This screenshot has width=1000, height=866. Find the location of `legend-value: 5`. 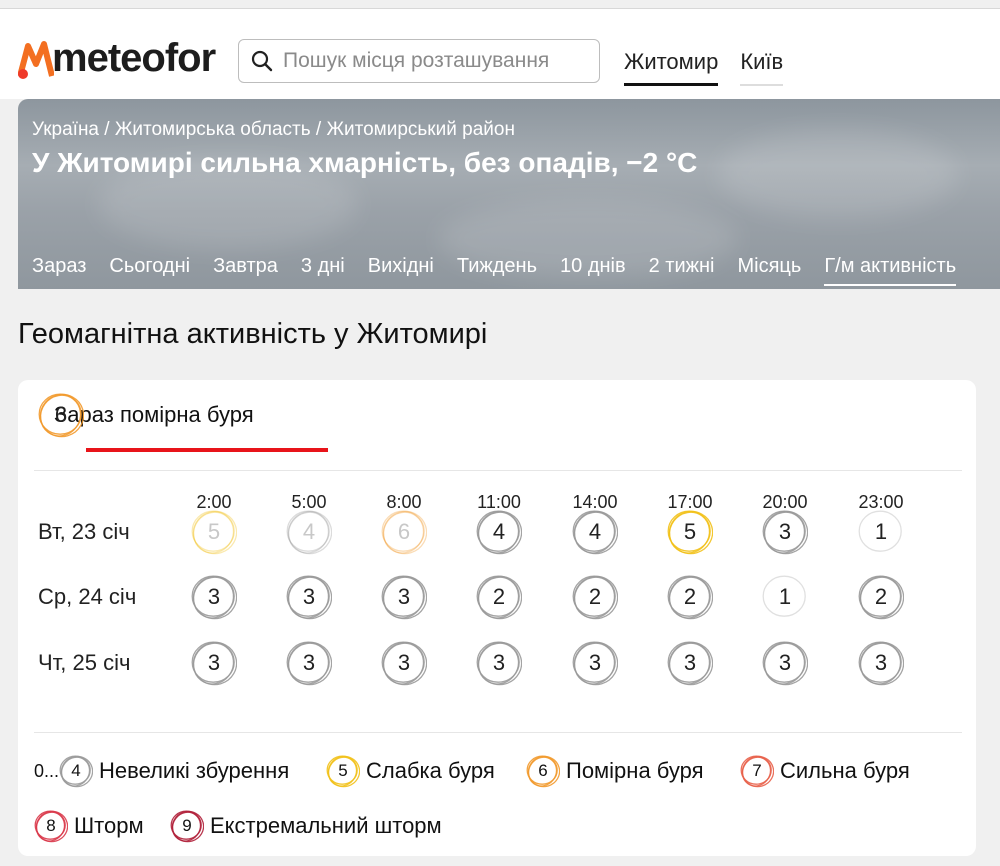

legend-value: 5 is located at coordinates (343, 770).